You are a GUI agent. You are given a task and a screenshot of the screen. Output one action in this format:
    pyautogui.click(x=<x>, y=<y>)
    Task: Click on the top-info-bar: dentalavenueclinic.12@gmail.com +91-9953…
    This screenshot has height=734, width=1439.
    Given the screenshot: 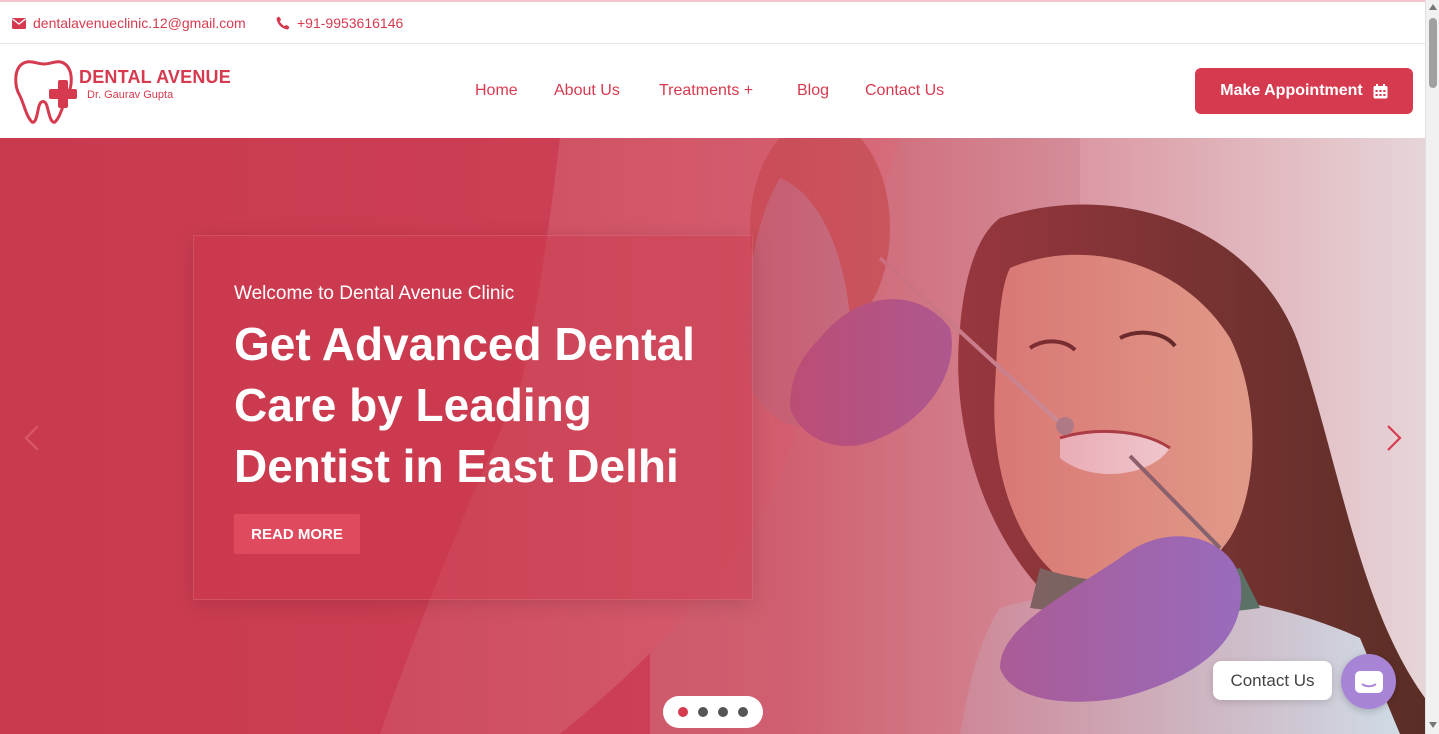 What is the action you would take?
    pyautogui.click(x=712, y=22)
    